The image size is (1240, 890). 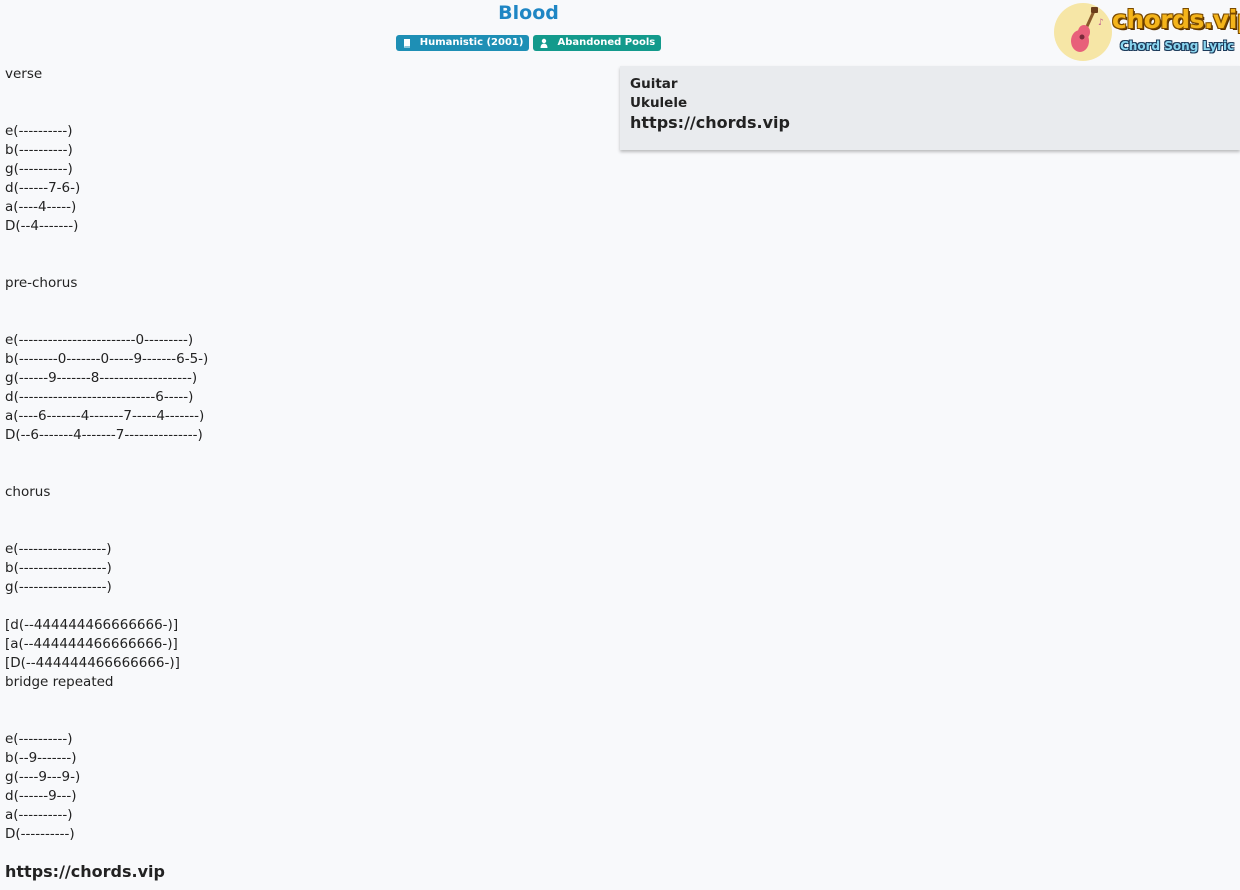 I want to click on song-title: Blood, so click(x=528, y=13).